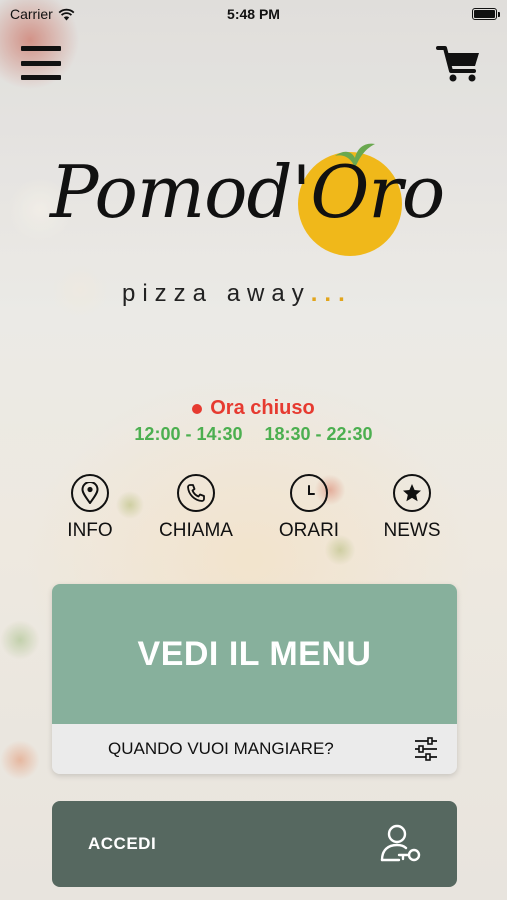 This screenshot has width=507, height=900. I want to click on hours-button: ORARI, so click(309, 508).